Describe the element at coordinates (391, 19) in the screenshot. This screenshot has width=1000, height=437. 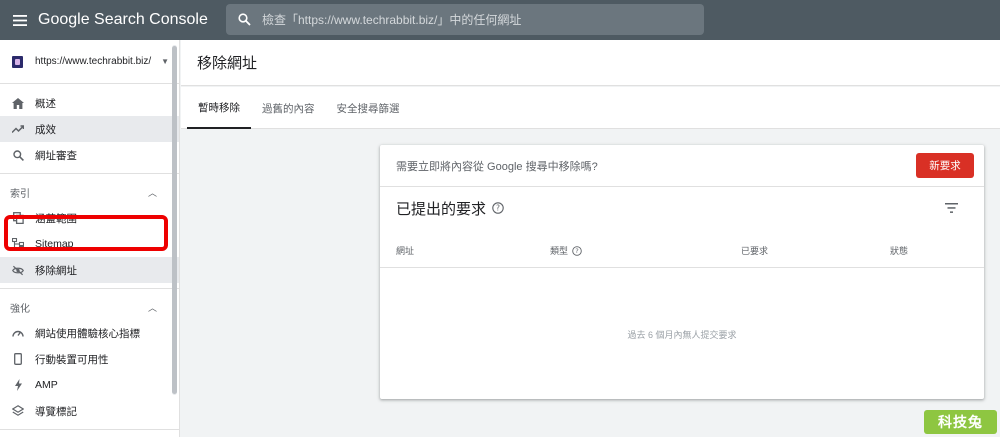
I see `search-input: 檢查「https://www.techrabbit.biz/」中的任何網址` at that location.